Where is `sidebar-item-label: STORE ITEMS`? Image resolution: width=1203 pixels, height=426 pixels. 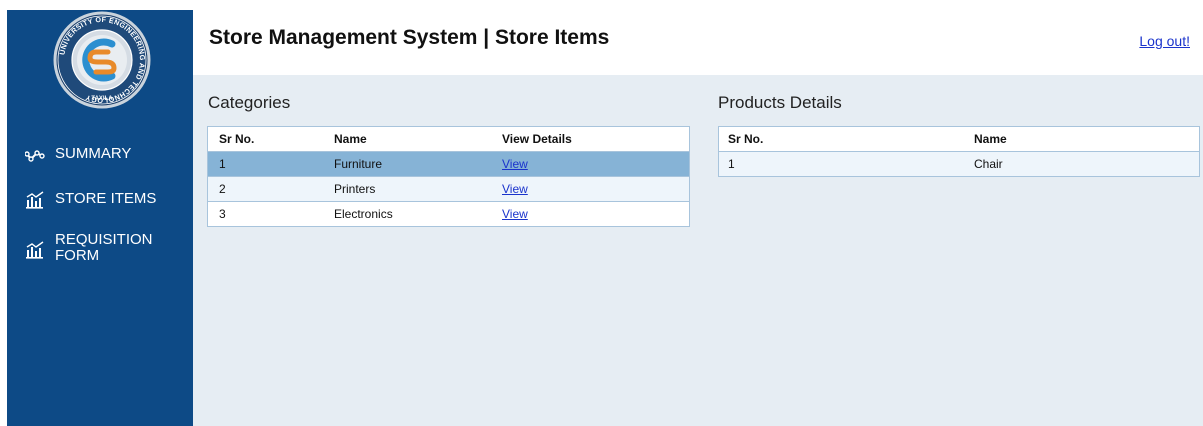 sidebar-item-label: STORE ITEMS is located at coordinates (106, 198).